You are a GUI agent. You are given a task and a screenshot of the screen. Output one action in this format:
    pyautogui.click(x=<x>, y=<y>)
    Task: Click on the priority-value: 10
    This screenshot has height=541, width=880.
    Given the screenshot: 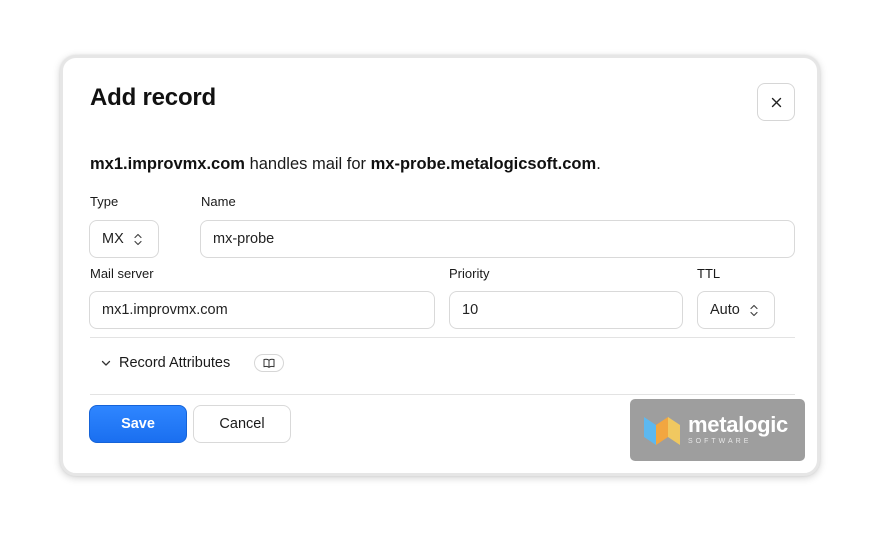 What is the action you would take?
    pyautogui.click(x=470, y=310)
    